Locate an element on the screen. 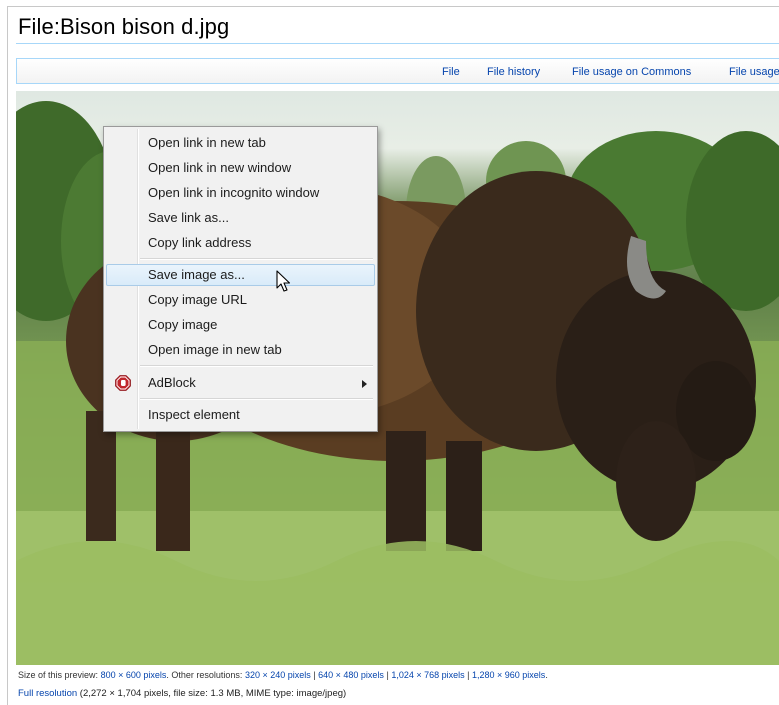 This screenshot has height=705, width=779. caption-end: . is located at coordinates (546, 675).